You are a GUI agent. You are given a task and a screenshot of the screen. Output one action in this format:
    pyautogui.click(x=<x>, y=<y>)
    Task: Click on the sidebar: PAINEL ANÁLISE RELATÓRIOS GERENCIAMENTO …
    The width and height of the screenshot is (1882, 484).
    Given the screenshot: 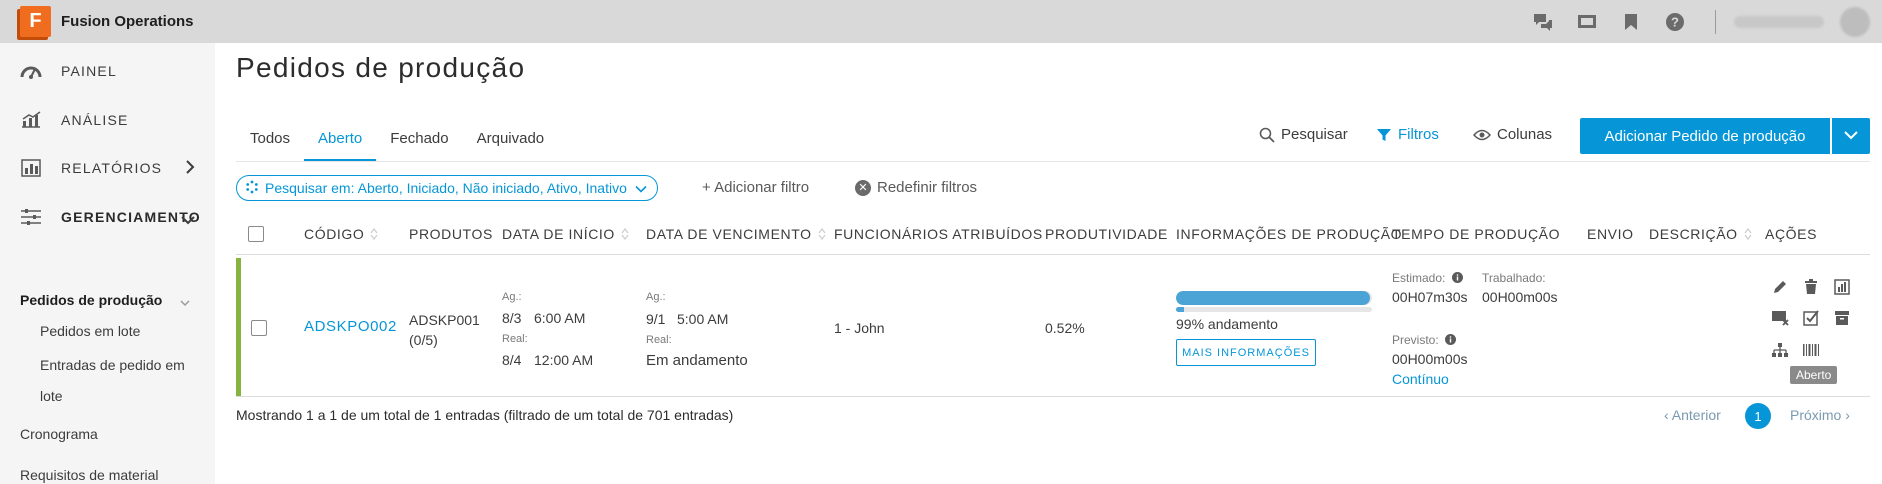 What is the action you would take?
    pyautogui.click(x=107, y=263)
    